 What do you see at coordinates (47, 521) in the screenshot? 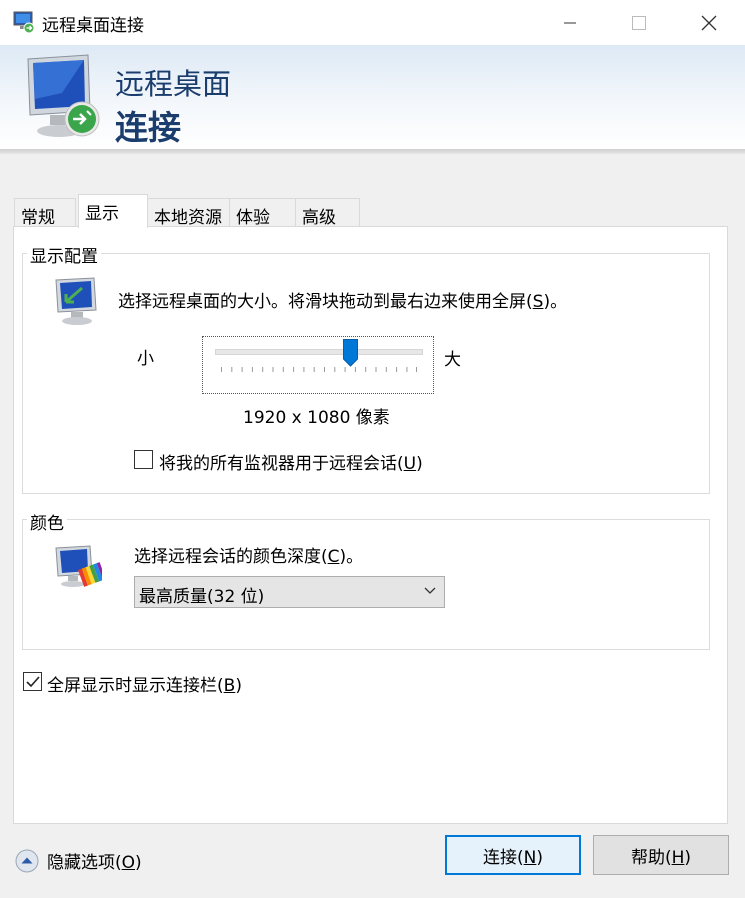
I see `color-group-label: 颜色` at bounding box center [47, 521].